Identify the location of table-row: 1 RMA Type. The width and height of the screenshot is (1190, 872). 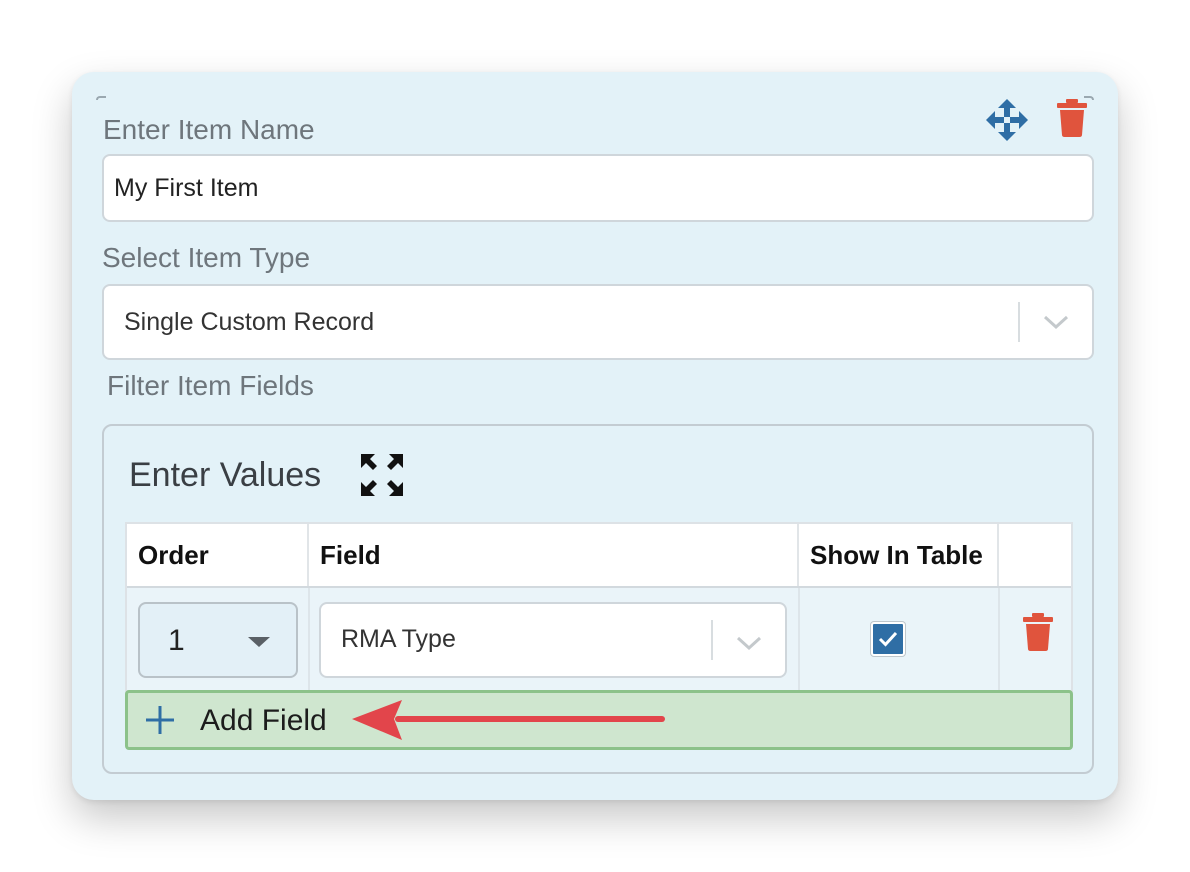
(599, 639).